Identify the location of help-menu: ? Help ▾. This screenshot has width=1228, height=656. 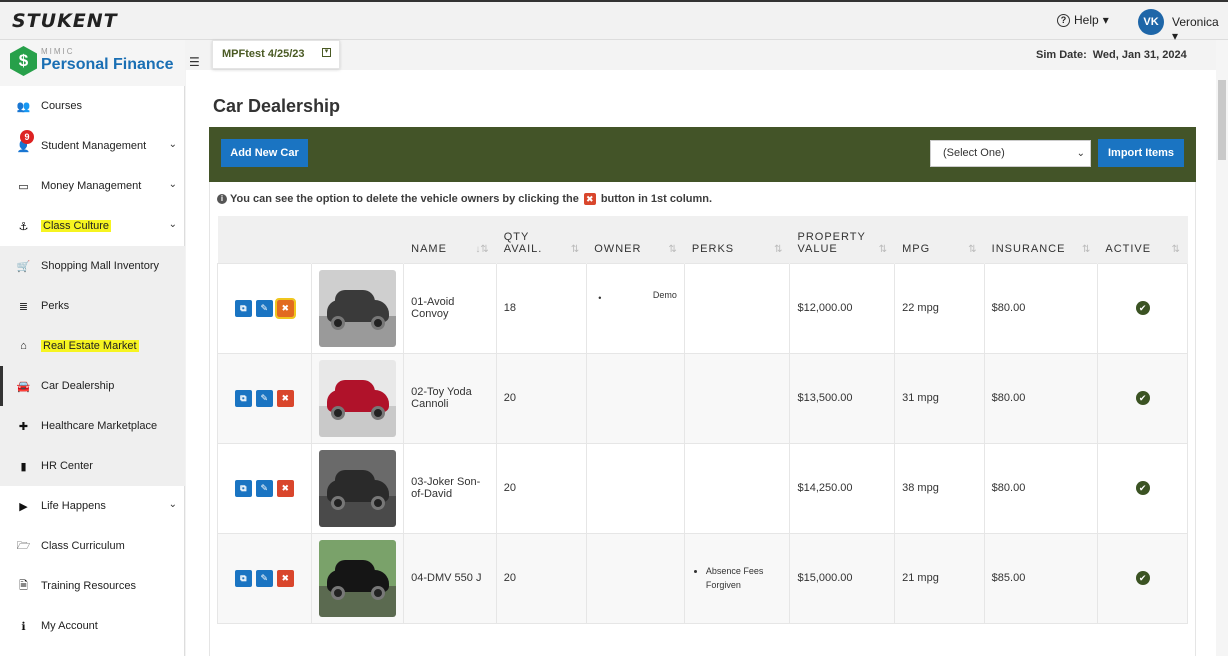
(1083, 20).